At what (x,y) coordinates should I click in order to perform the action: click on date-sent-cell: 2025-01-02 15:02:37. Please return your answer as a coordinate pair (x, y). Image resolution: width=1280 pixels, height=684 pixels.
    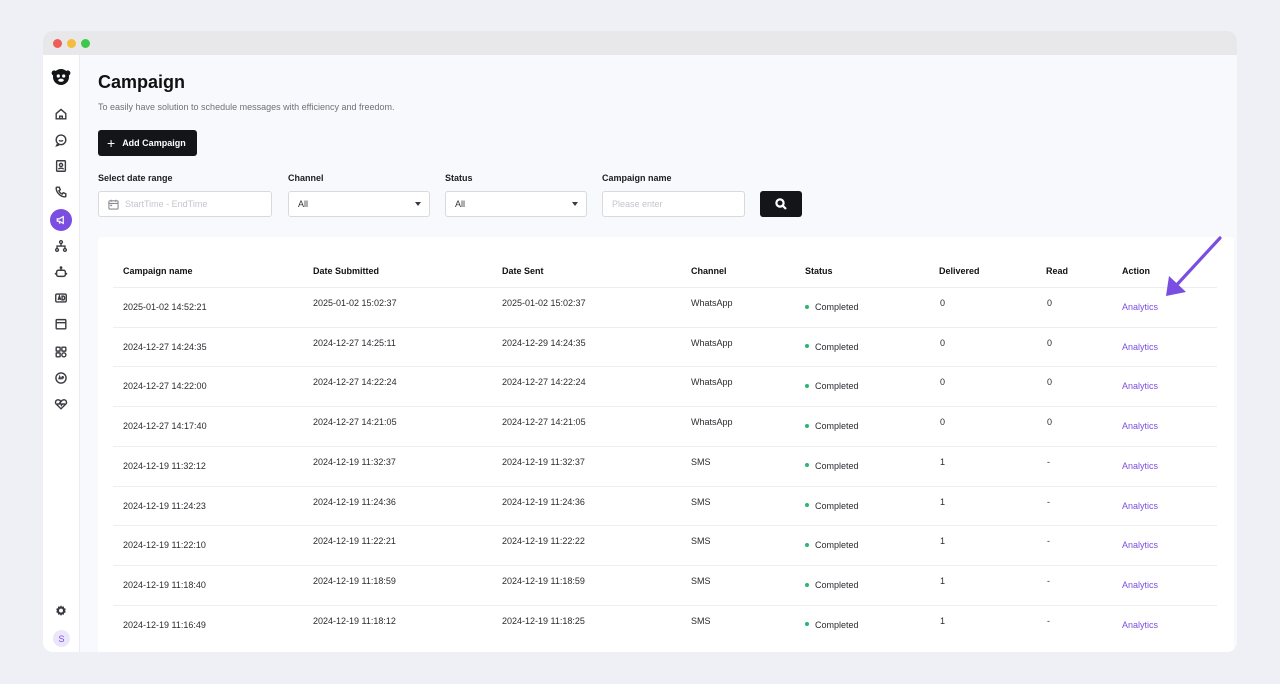
    Looking at the image, I should click on (544, 303).